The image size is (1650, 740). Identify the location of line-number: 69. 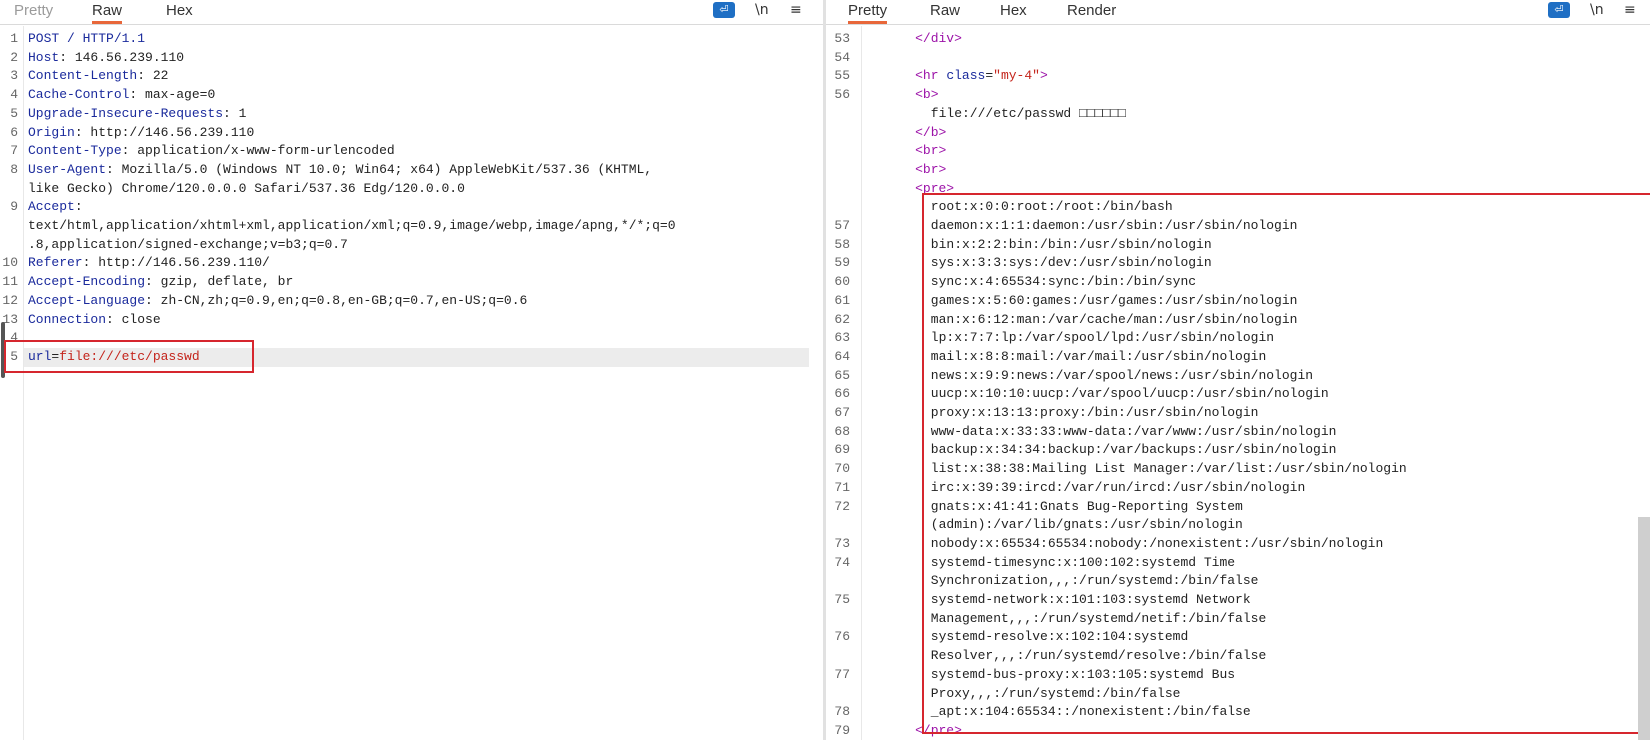
(842, 450).